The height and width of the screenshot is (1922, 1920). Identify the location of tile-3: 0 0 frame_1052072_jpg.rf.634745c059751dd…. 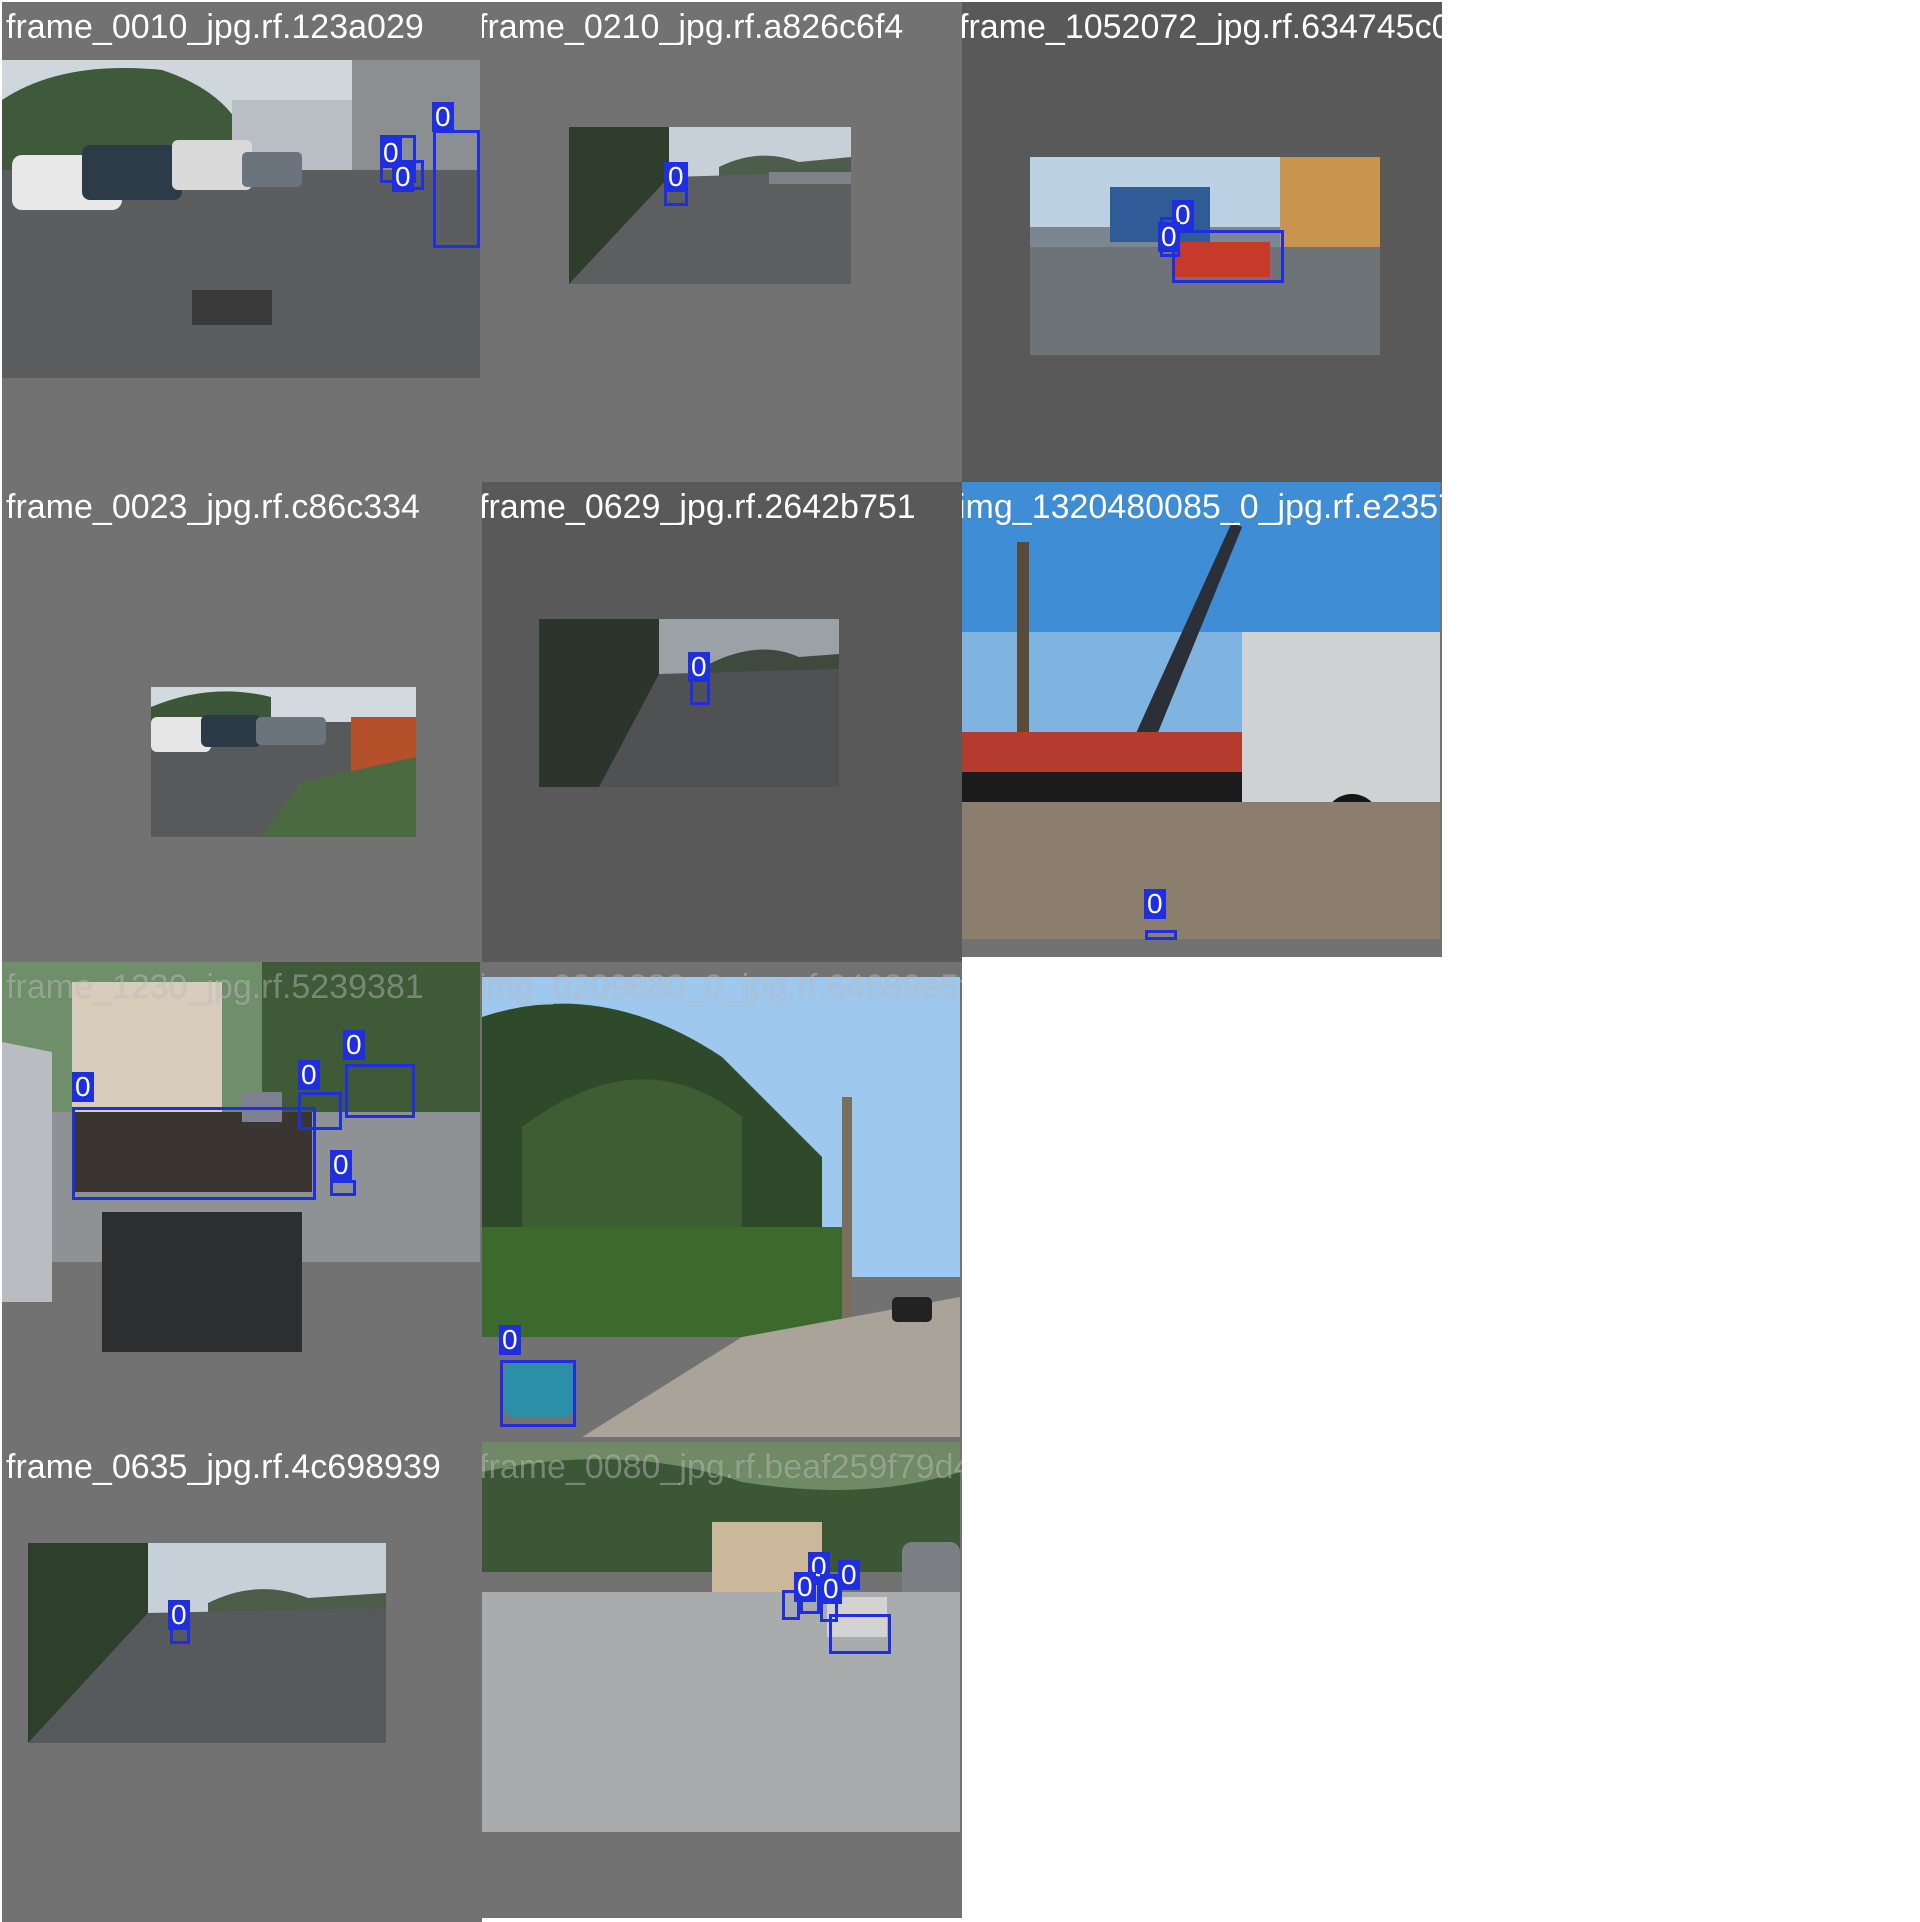
(1202, 242).